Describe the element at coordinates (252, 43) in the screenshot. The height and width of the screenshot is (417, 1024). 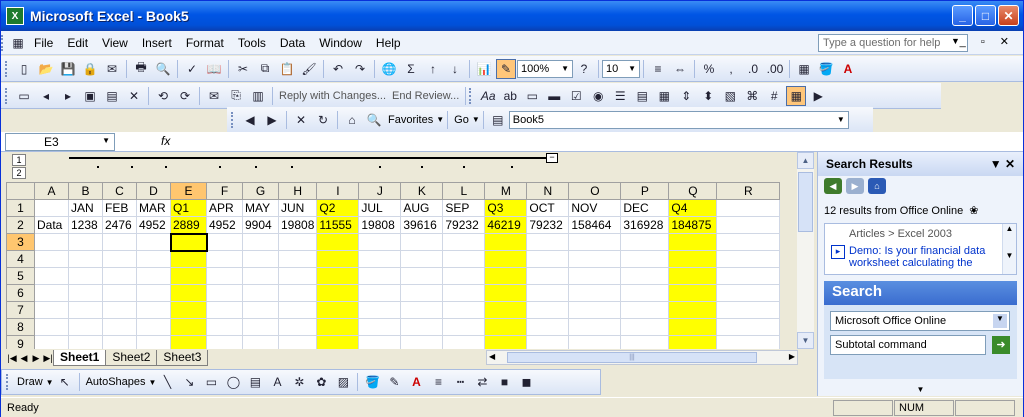
I see `menu-tools: Tools` at that location.